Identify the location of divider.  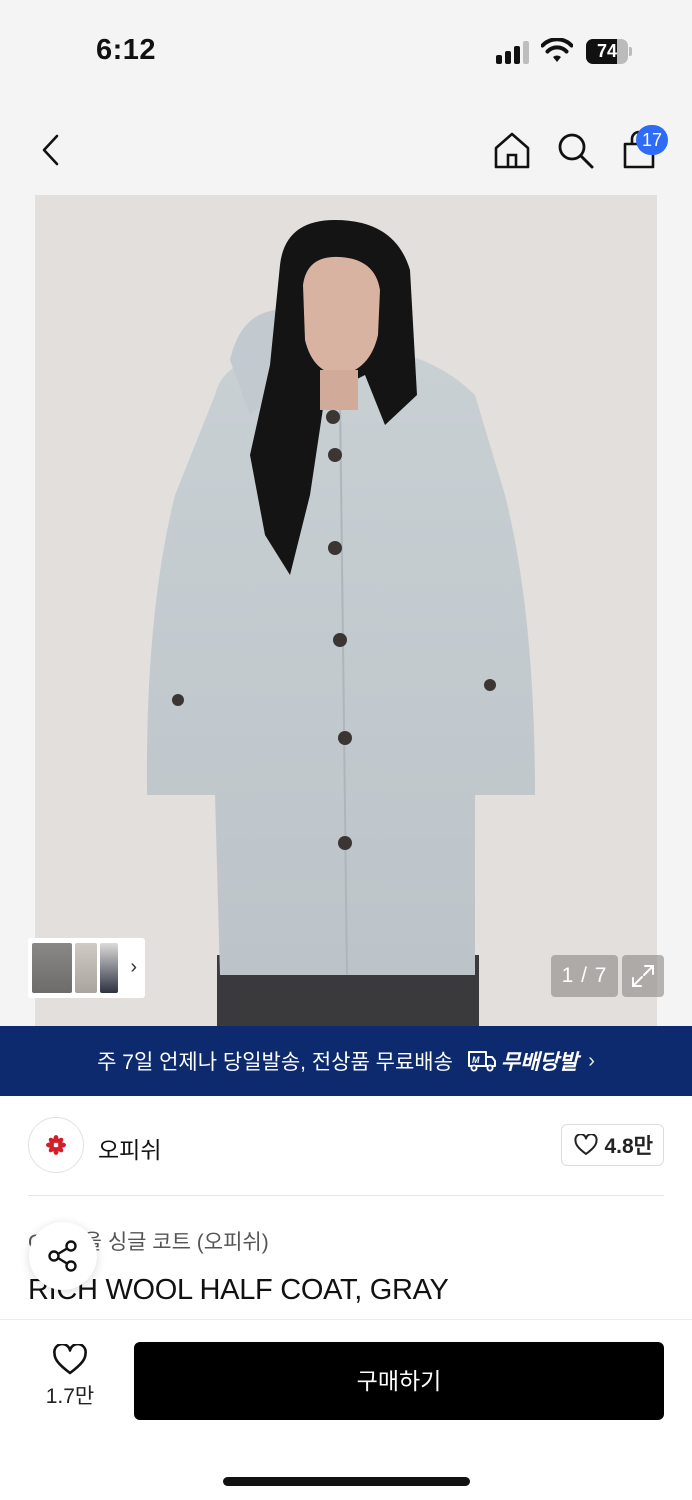
(346, 1195).